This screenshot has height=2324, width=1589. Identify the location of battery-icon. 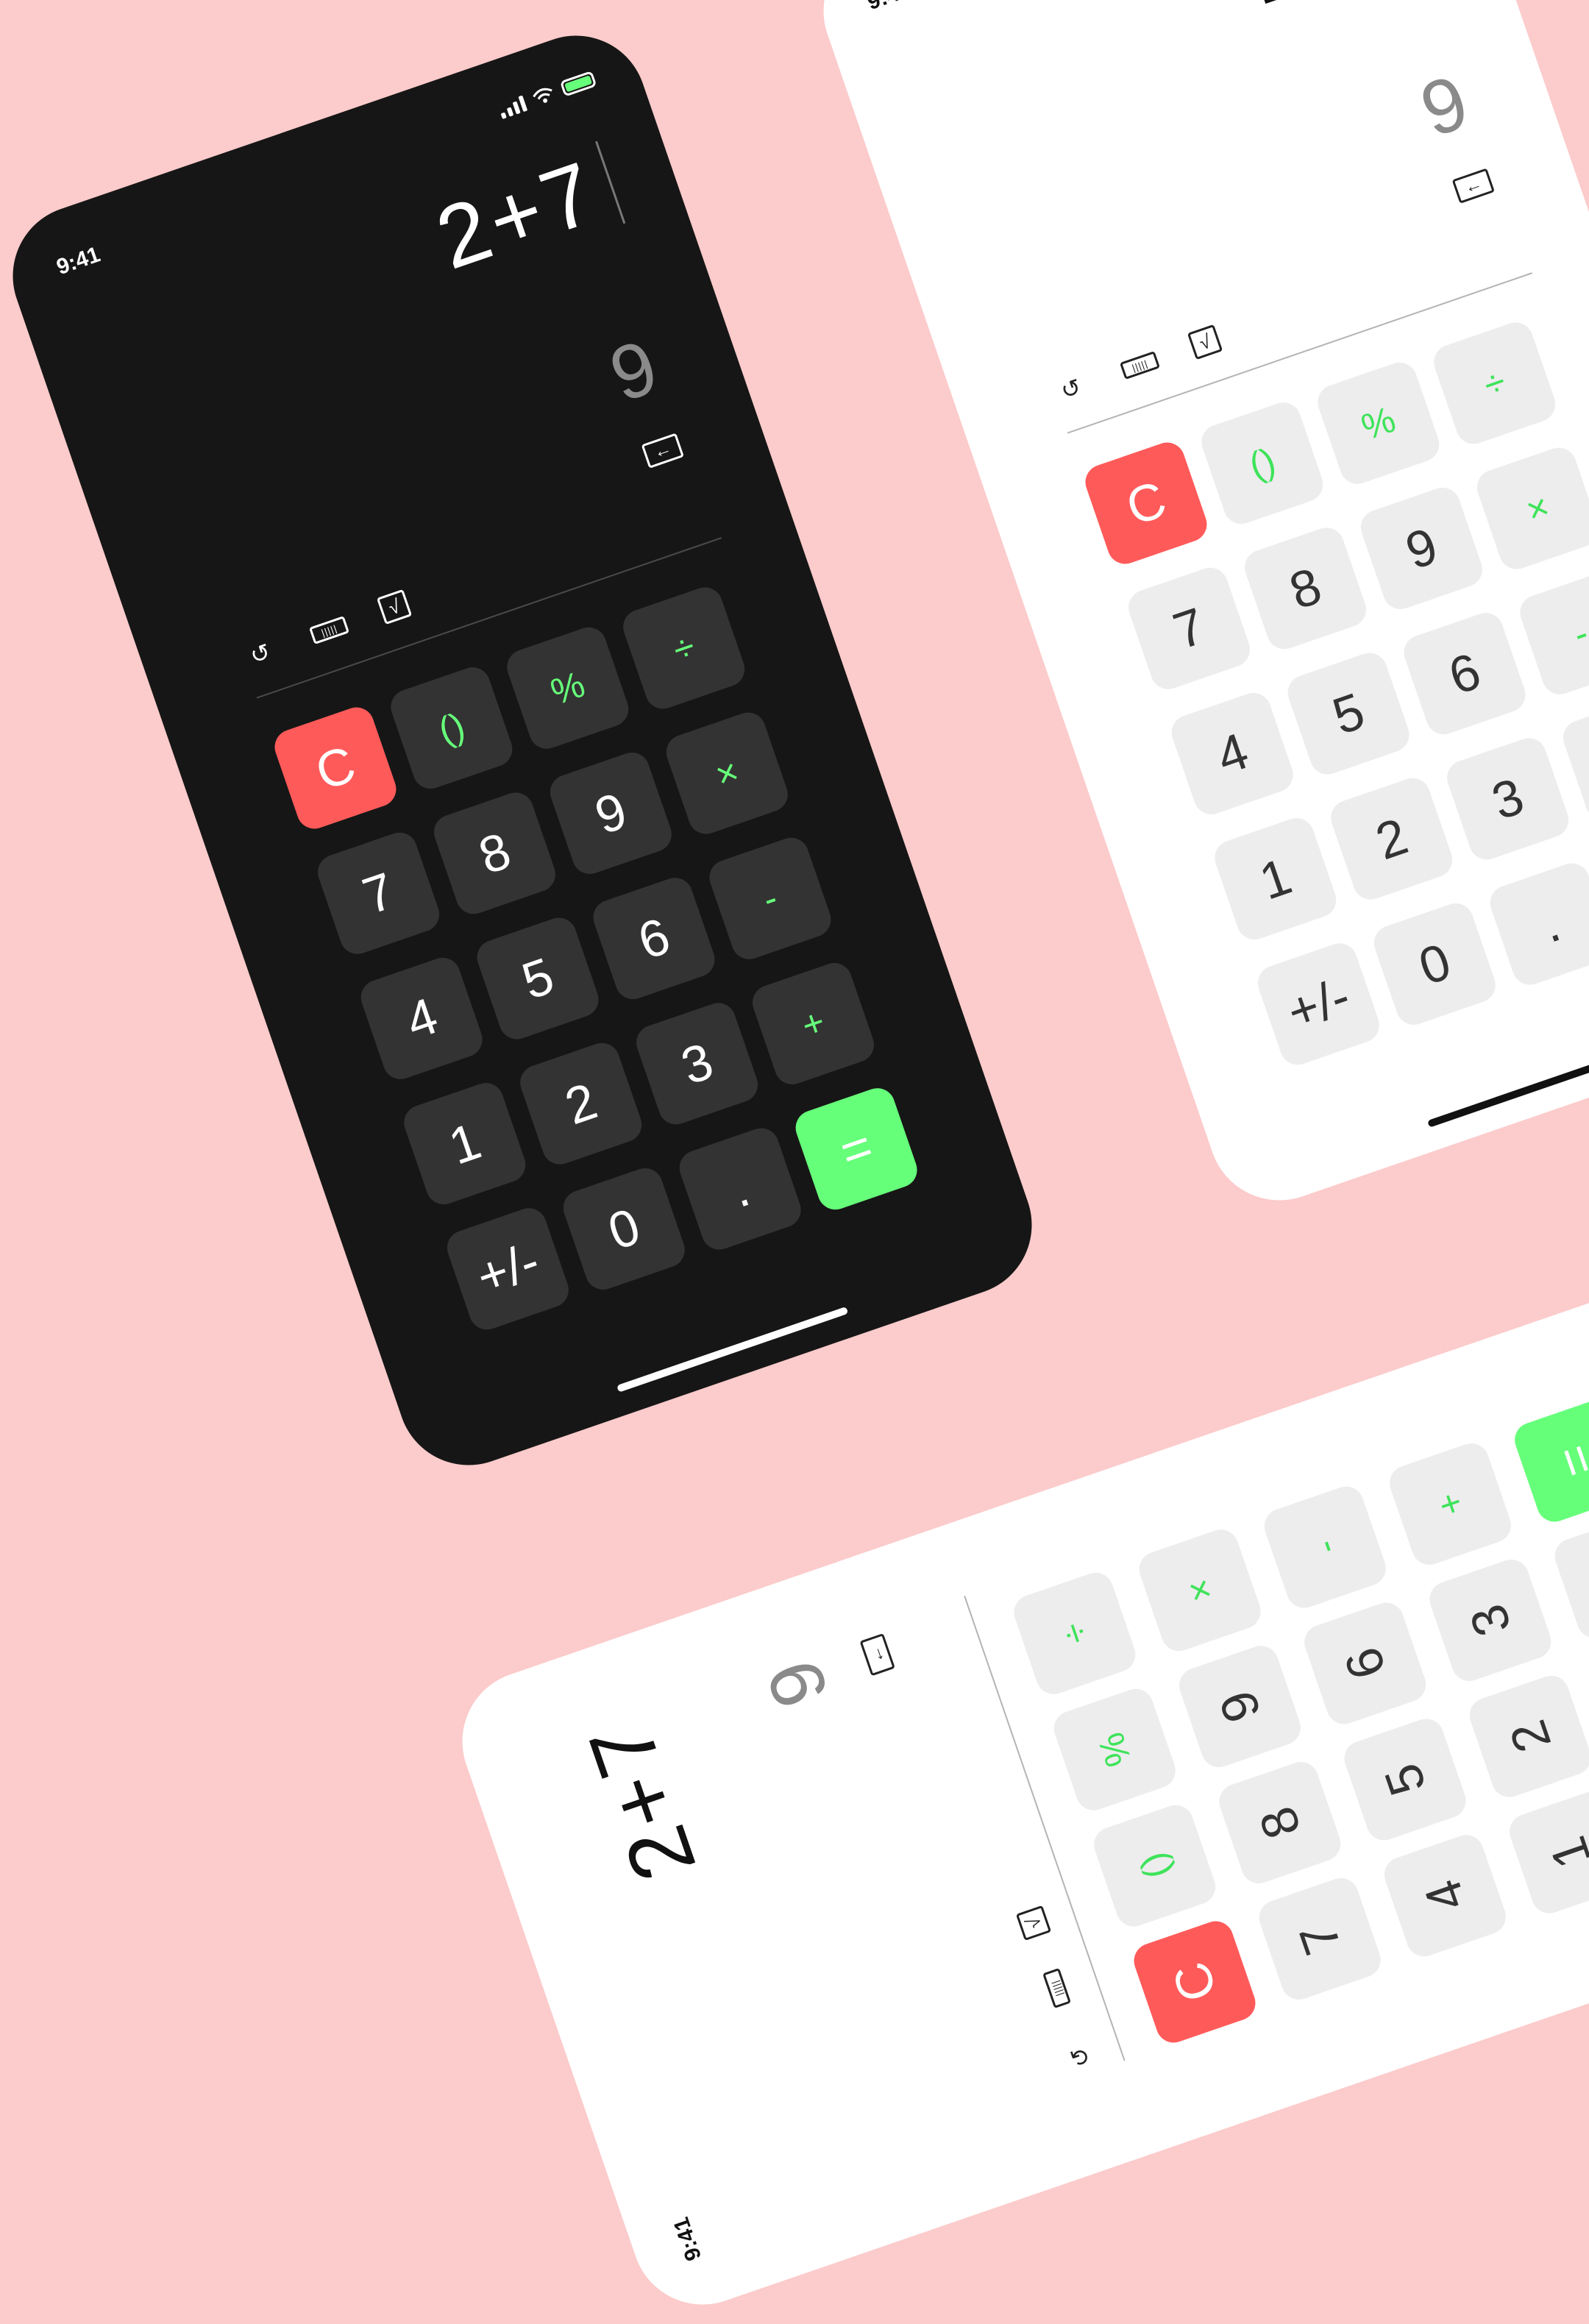
(578, 83).